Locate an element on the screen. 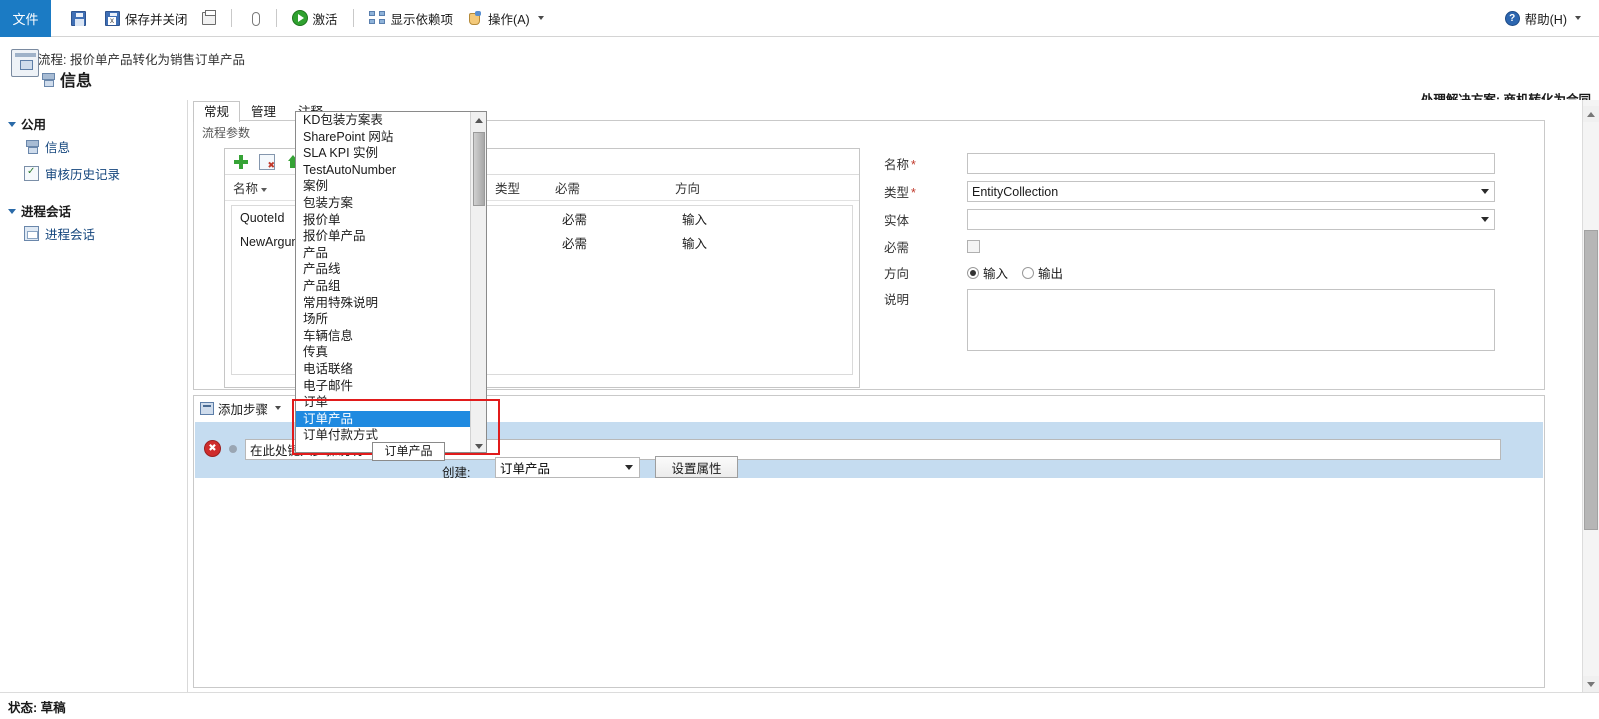 This screenshot has height=719, width=1599. required-asterisk: * is located at coordinates (913, 193).